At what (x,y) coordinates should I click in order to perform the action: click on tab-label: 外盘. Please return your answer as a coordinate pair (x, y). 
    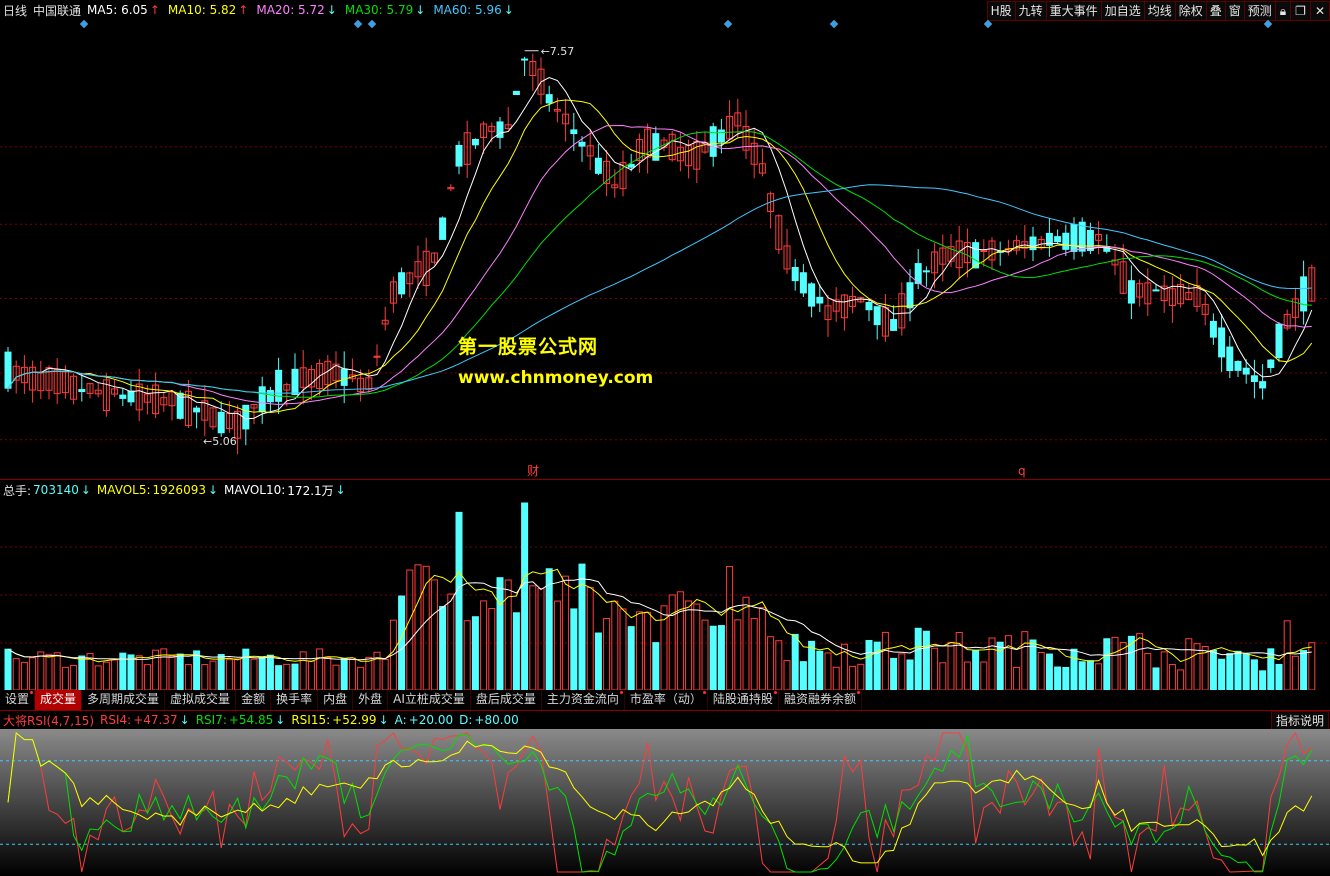
    Looking at the image, I should click on (370, 699).